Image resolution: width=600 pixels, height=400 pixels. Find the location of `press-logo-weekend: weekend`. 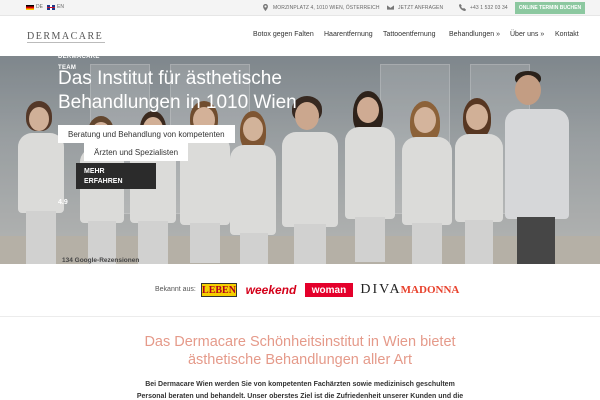

press-logo-weekend: weekend is located at coordinates (271, 290).